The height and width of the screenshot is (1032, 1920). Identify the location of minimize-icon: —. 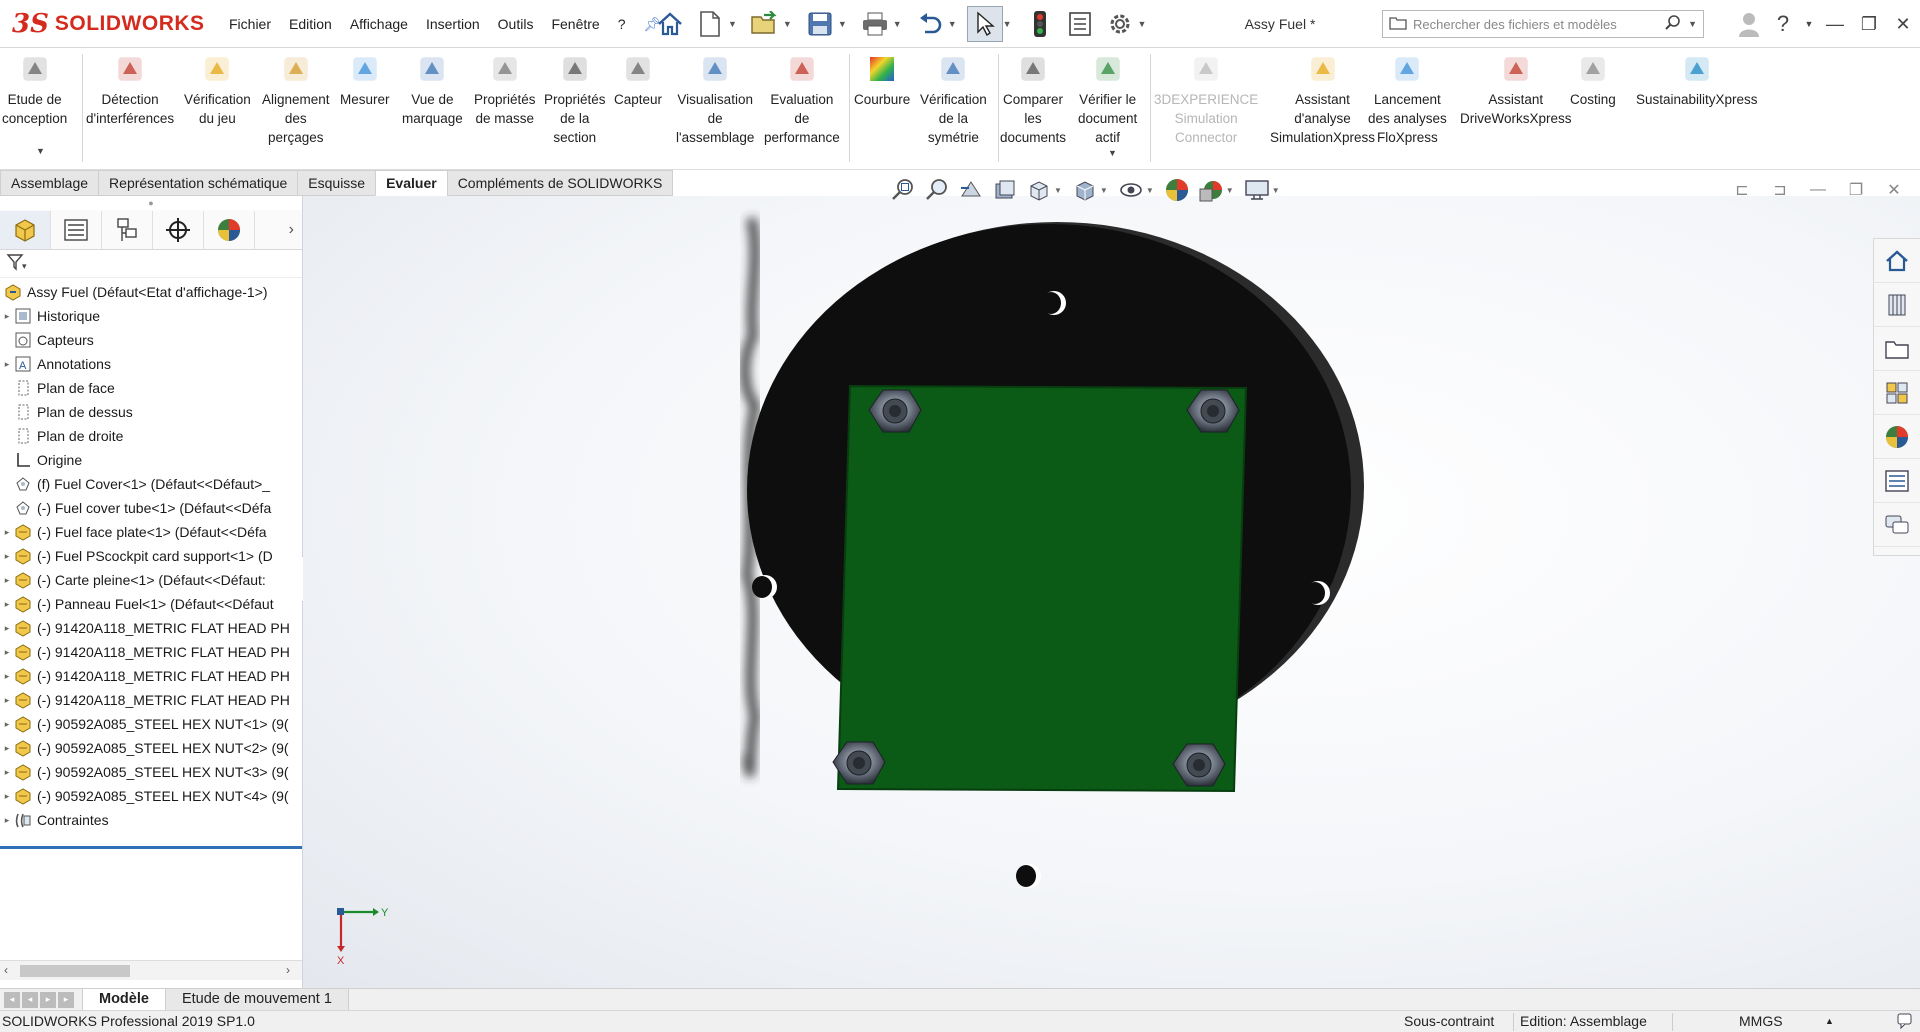
(1835, 24).